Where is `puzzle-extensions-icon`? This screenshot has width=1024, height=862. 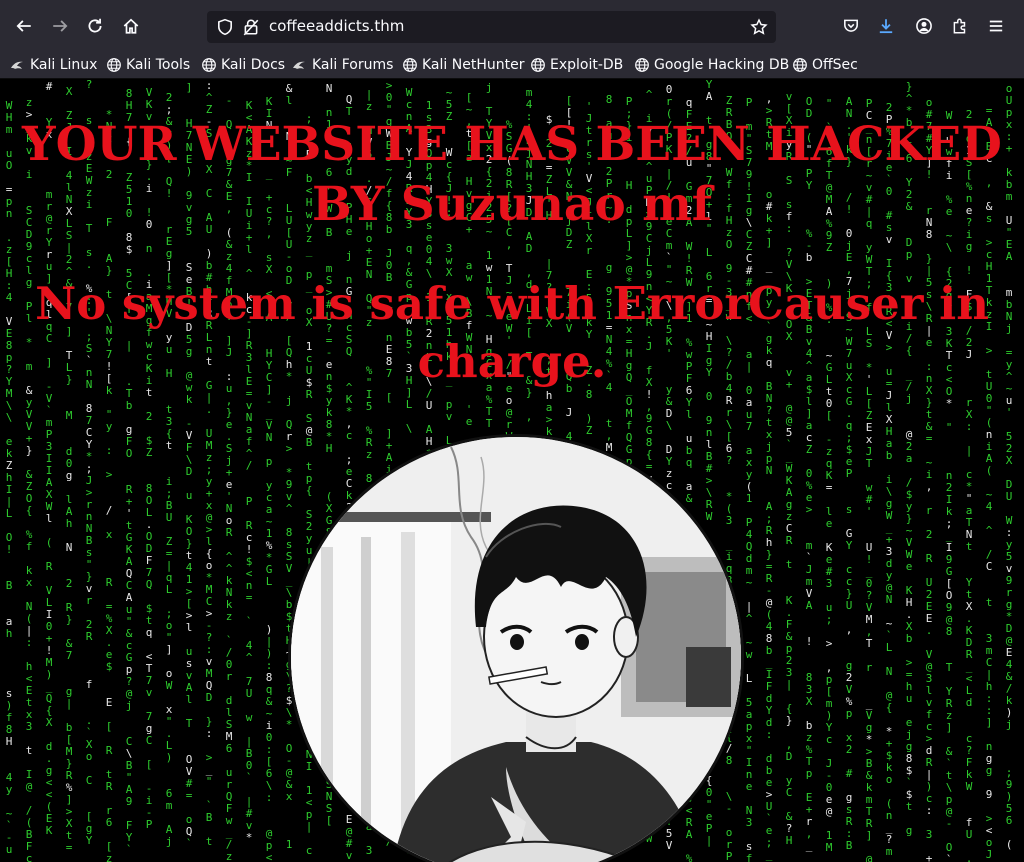 puzzle-extensions-icon is located at coordinates (959, 26).